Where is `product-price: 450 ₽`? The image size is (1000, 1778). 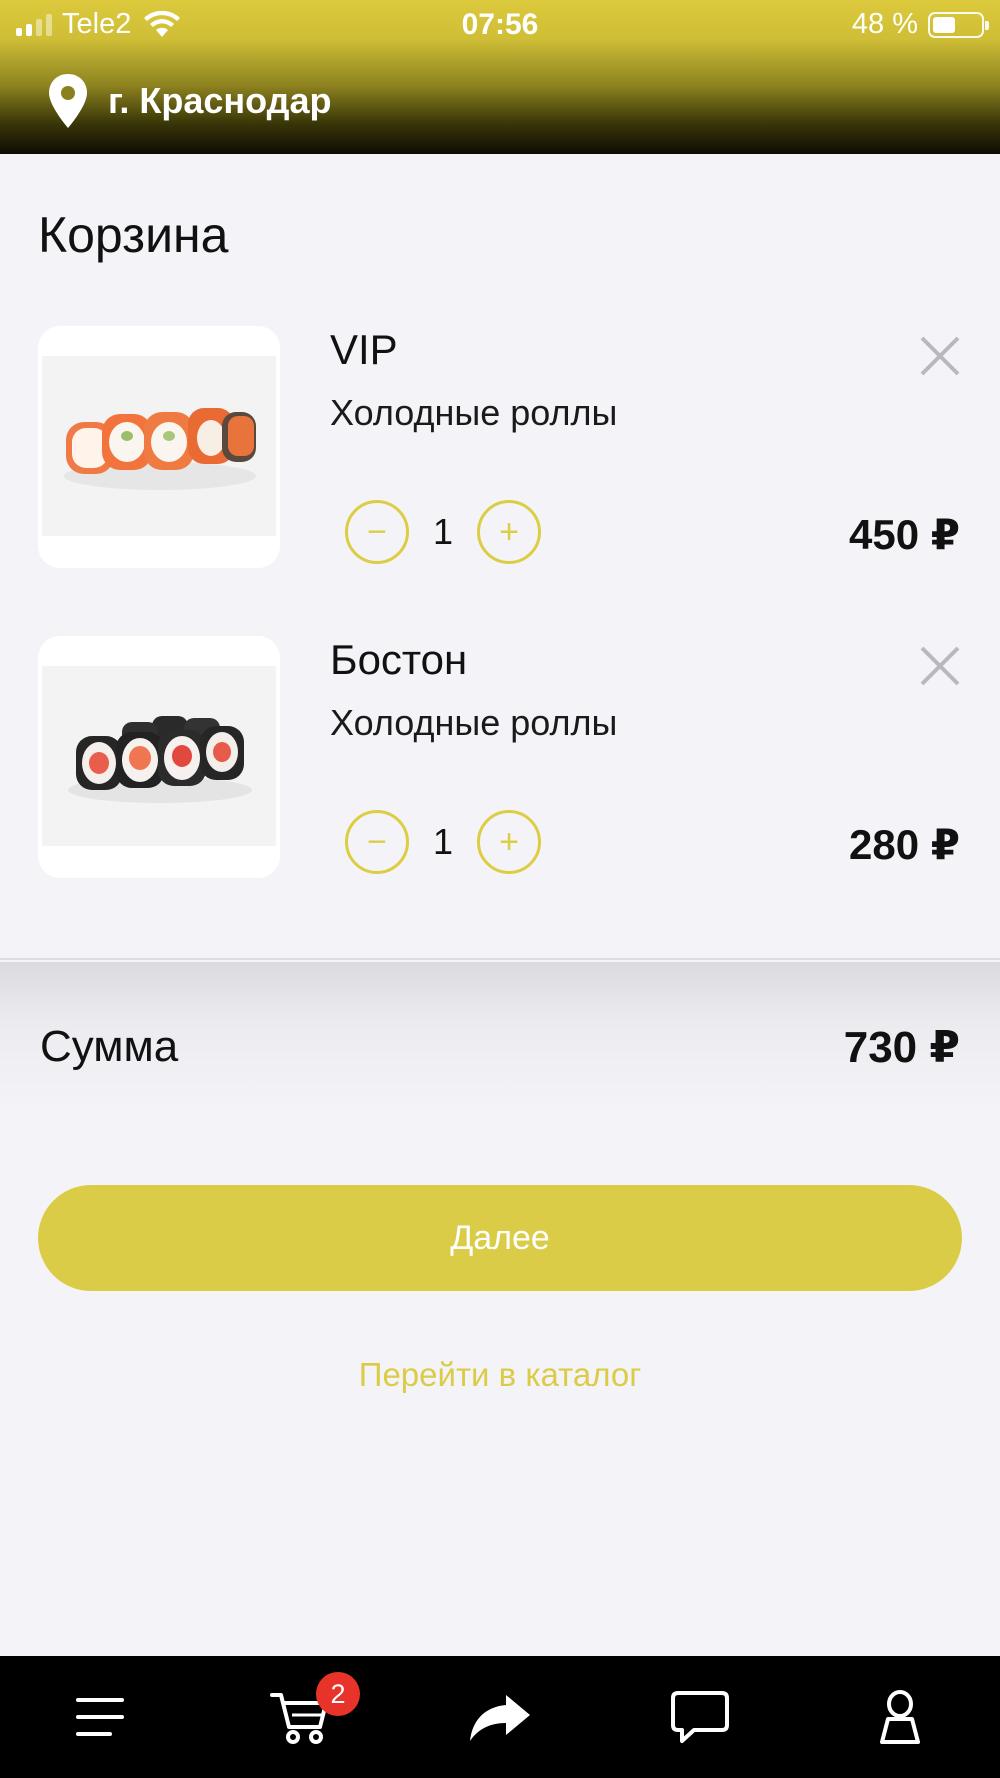 product-price: 450 ₽ is located at coordinates (904, 534).